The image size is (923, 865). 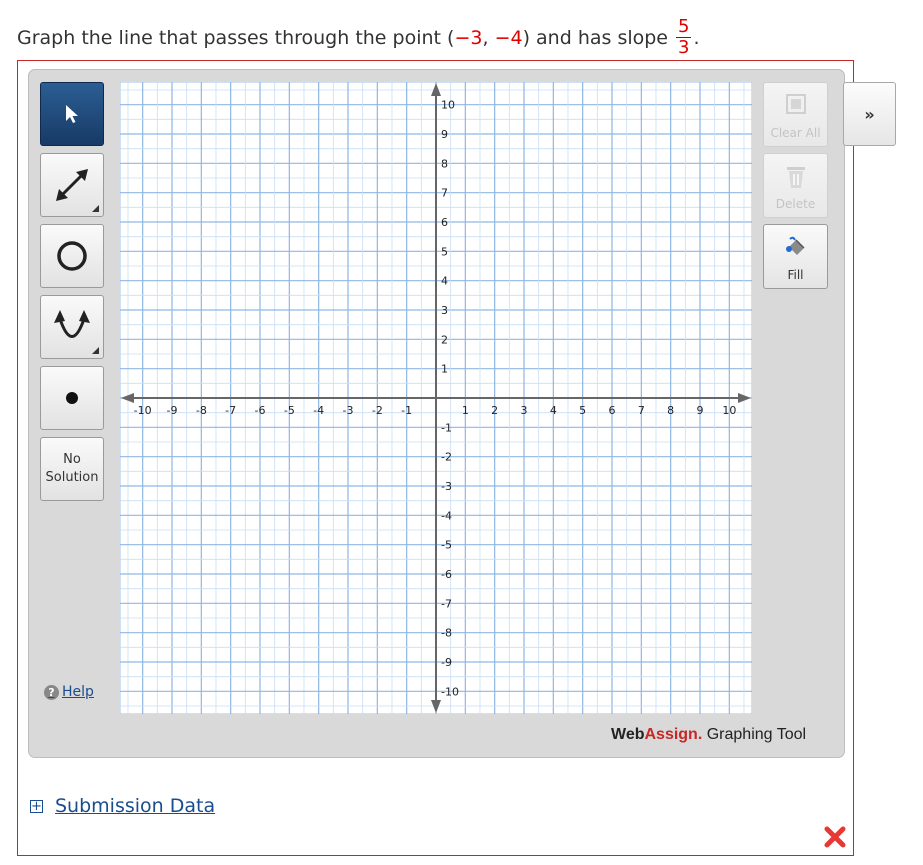 I want to click on y-tick-label: 3, so click(x=444, y=310).